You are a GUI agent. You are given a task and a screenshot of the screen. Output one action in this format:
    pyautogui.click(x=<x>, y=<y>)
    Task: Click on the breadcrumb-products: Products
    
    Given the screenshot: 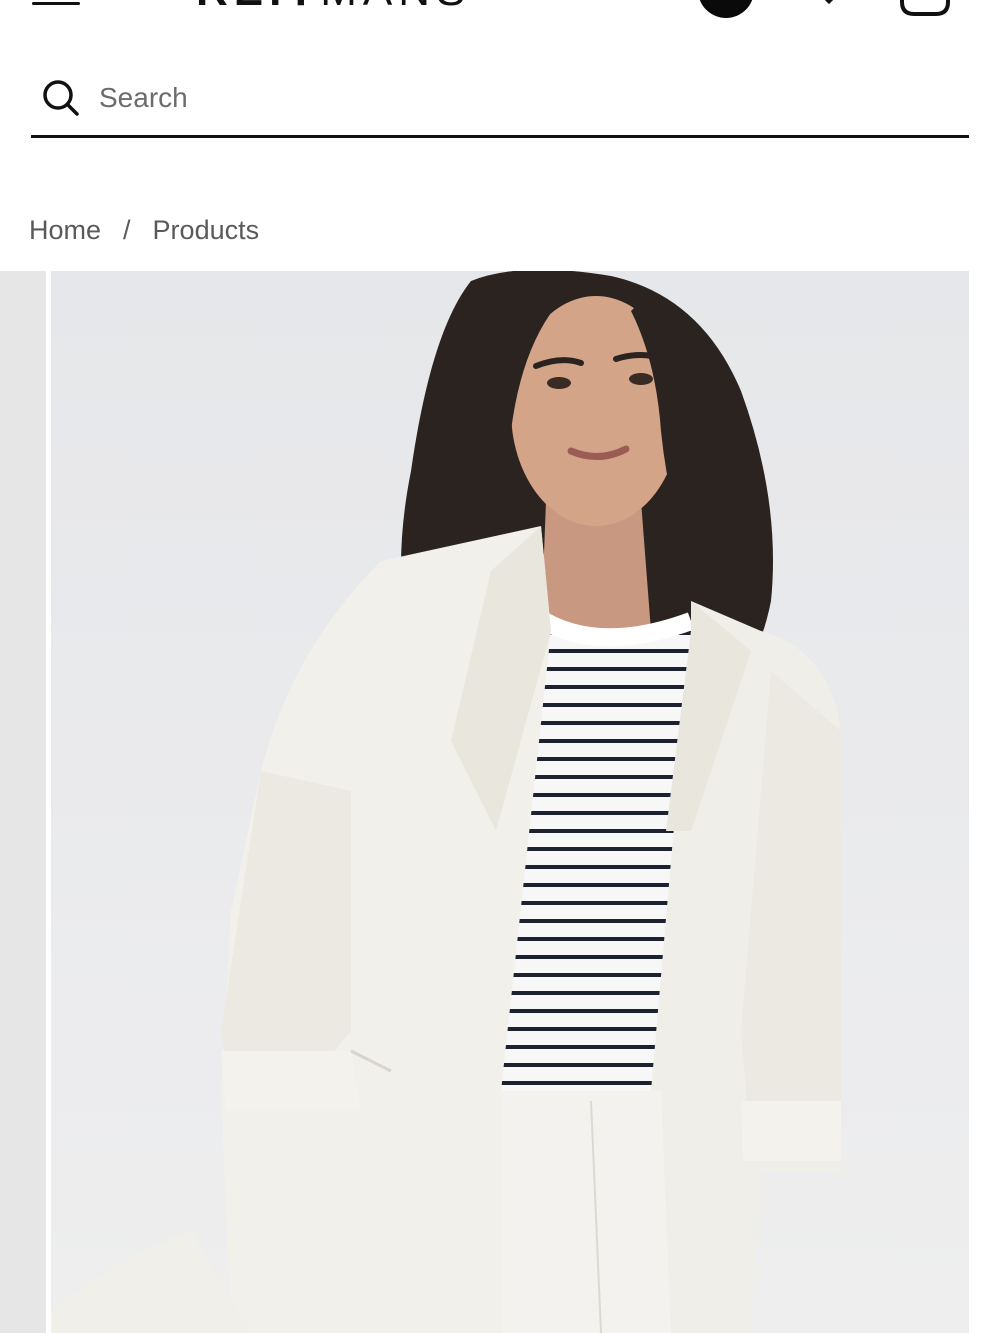 What is the action you would take?
    pyautogui.click(x=206, y=230)
    